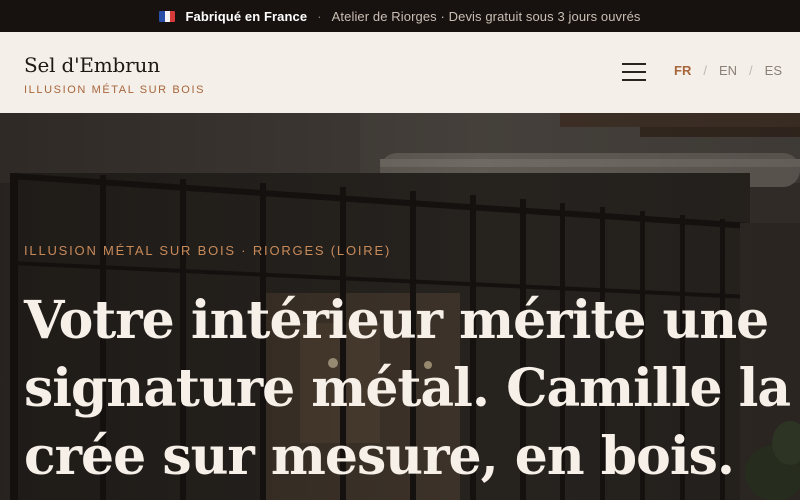 The width and height of the screenshot is (800, 500). What do you see at coordinates (634, 72) in the screenshot?
I see `hamburger-menu-icon` at bounding box center [634, 72].